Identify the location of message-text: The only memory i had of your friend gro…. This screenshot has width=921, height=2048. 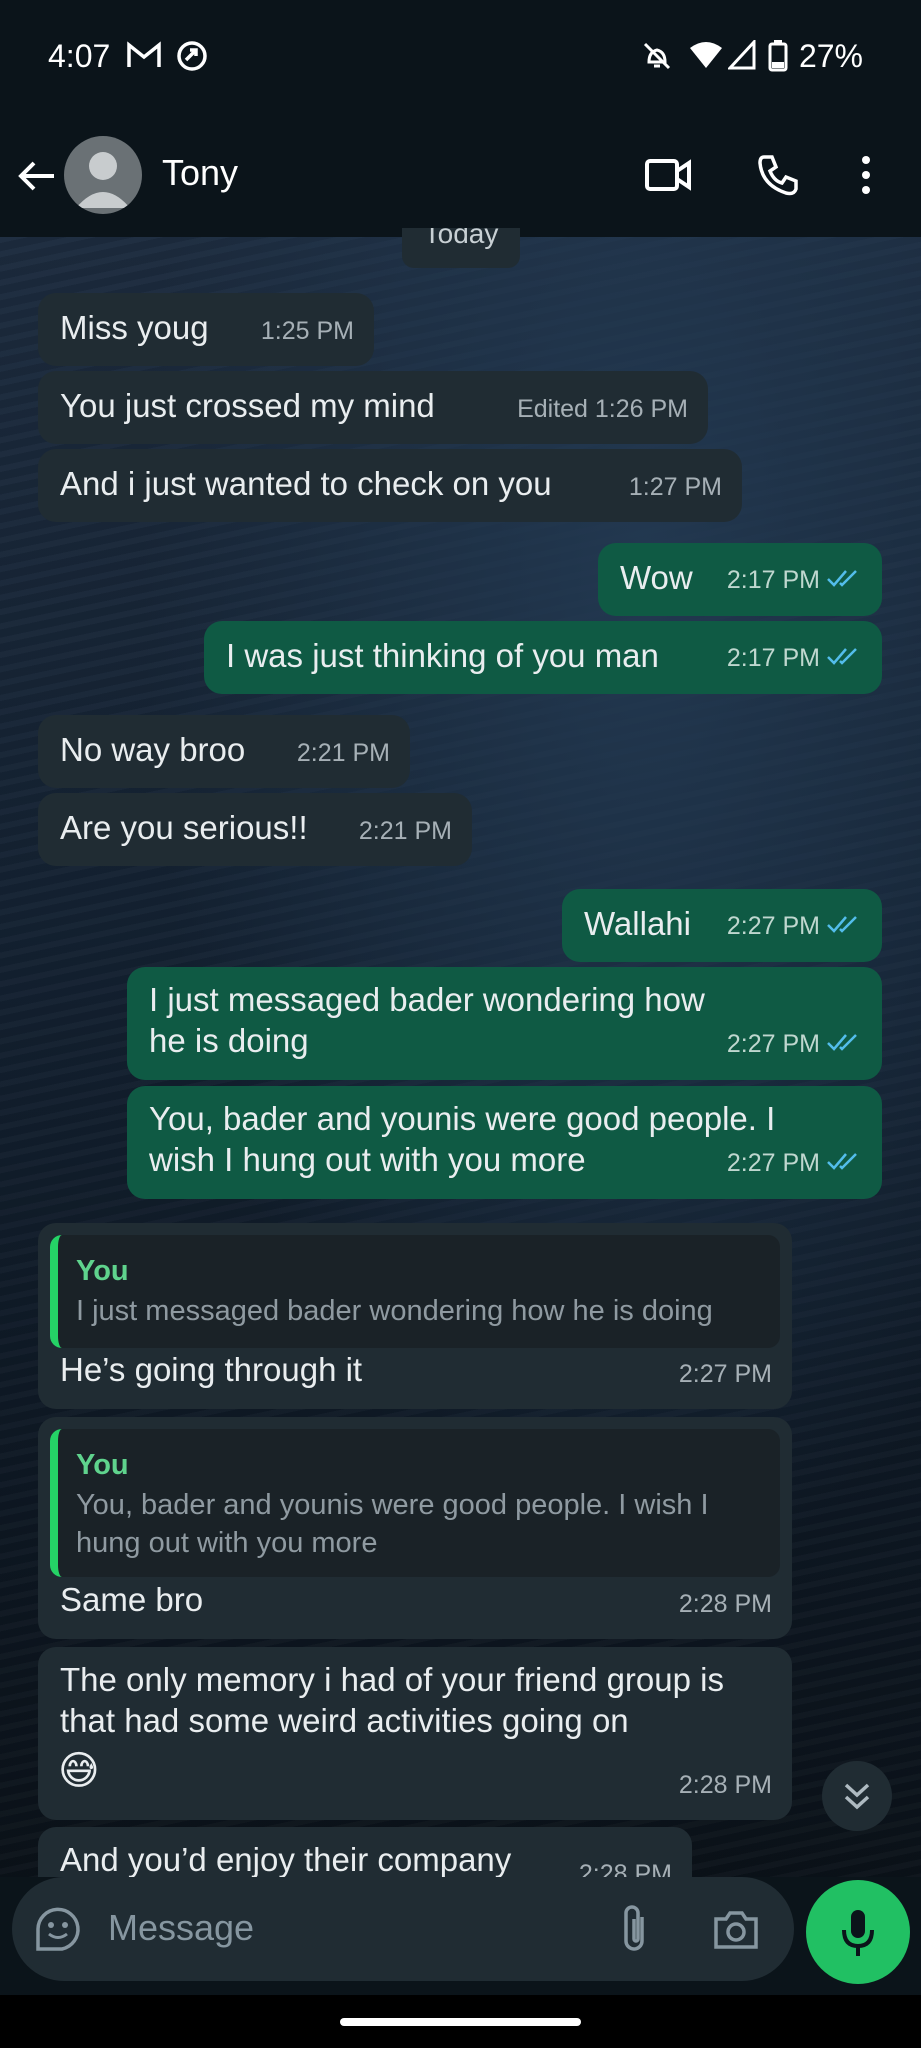
(392, 1700).